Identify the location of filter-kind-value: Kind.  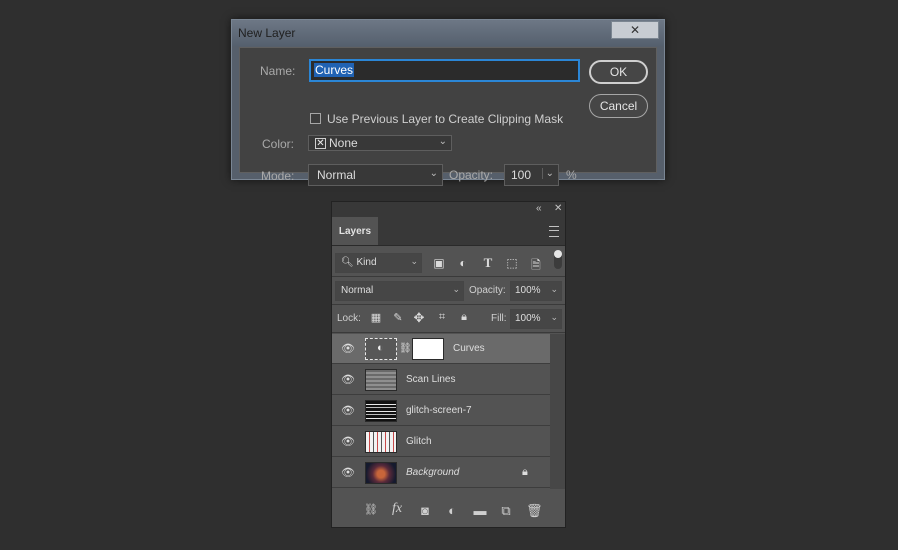
(366, 262).